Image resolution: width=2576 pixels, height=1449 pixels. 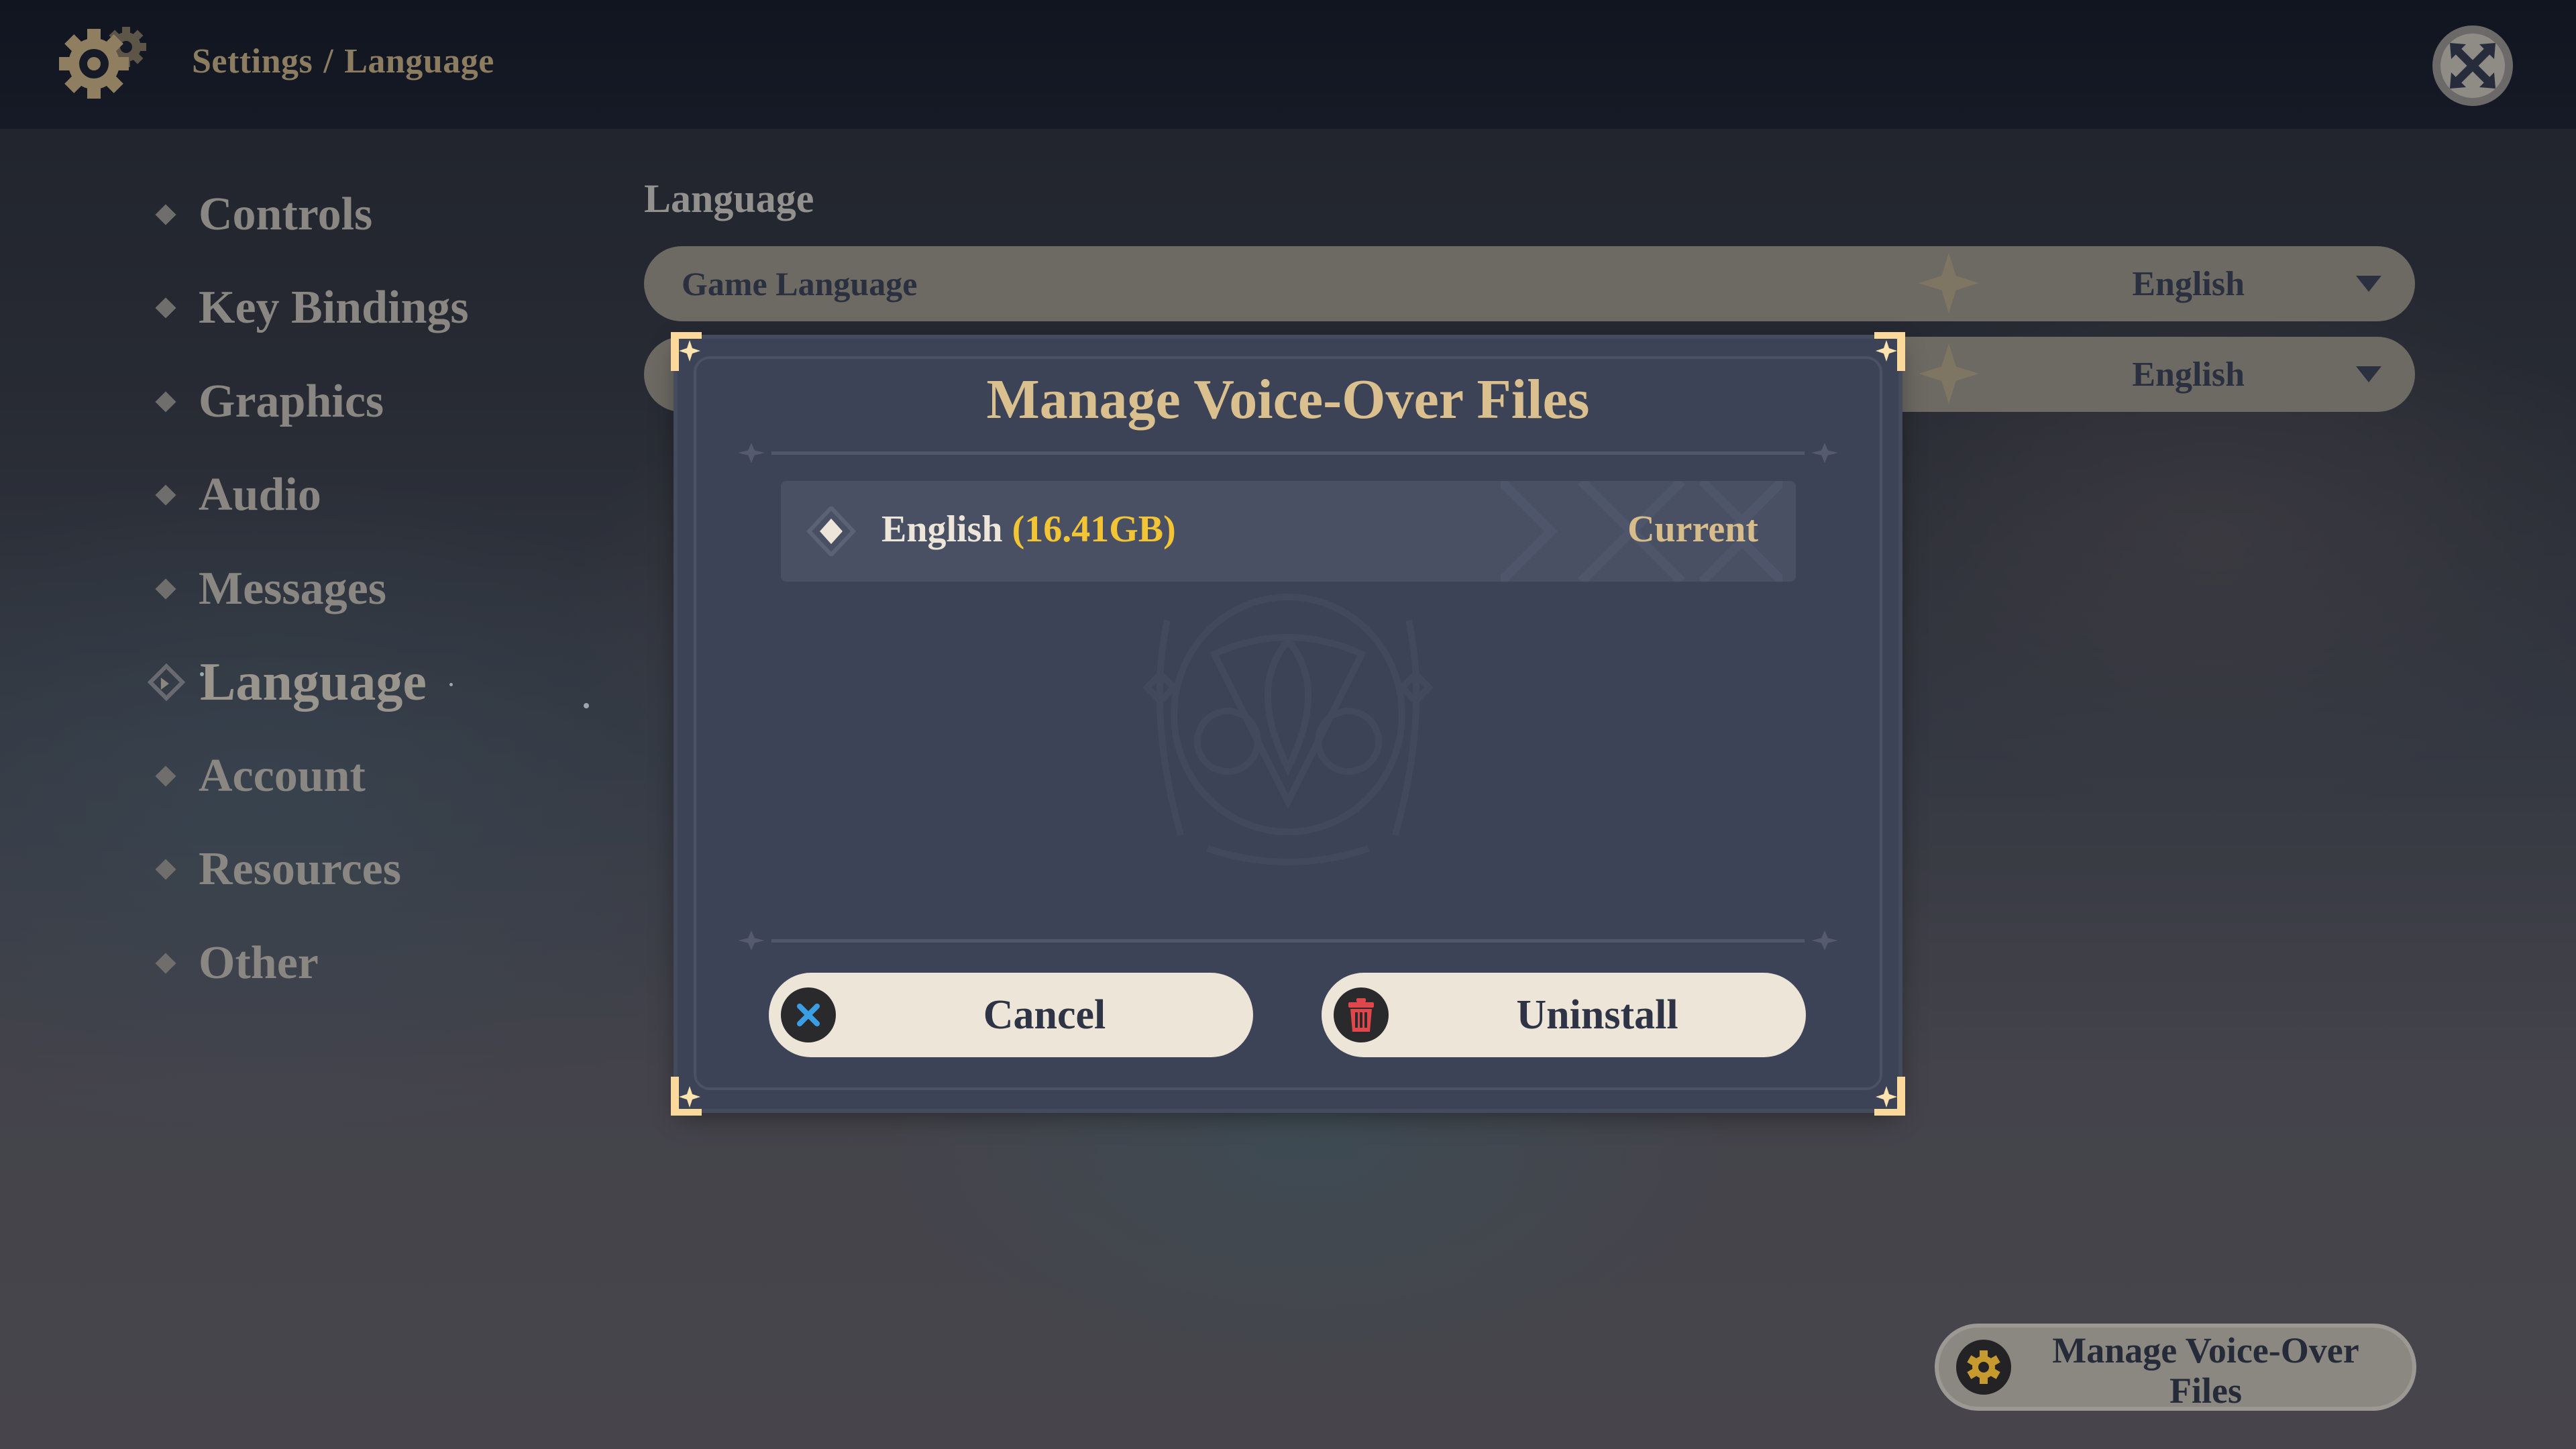 What do you see at coordinates (389, 963) in the screenshot?
I see `sidebar-item-other: Other` at bounding box center [389, 963].